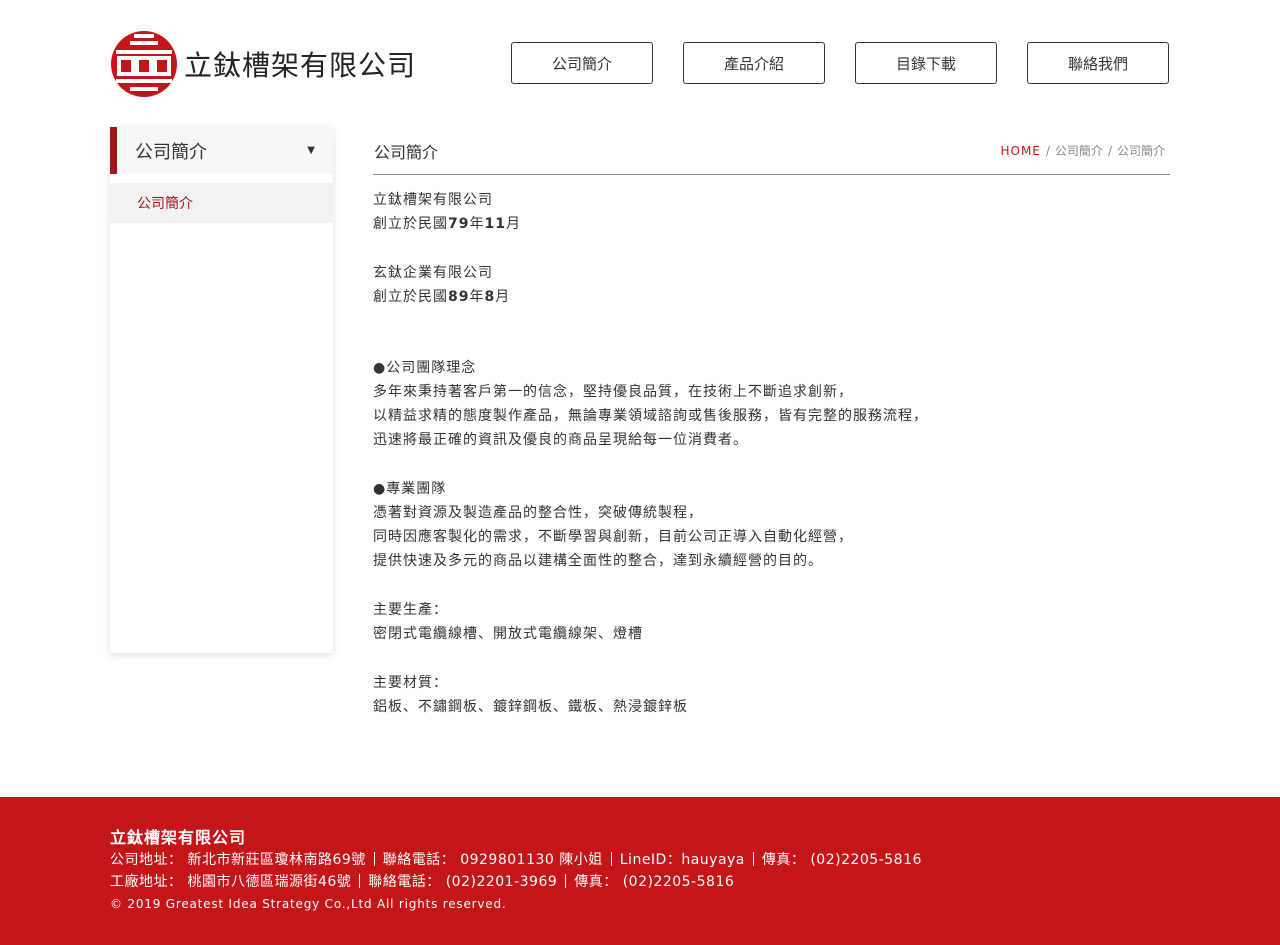 The height and width of the screenshot is (945, 1280). I want to click on breadcrumb-item: 公司簡介, so click(1079, 151).